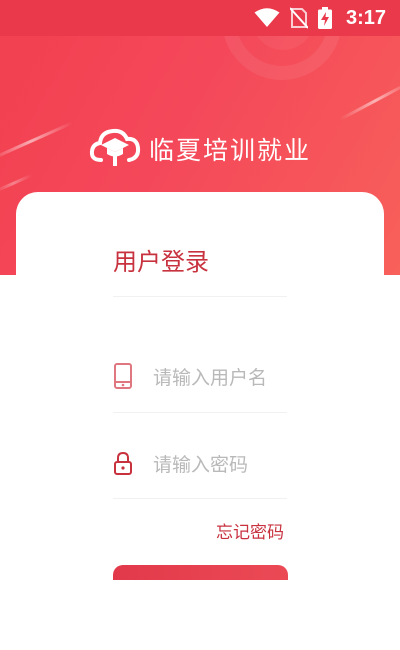 The width and height of the screenshot is (400, 650). Describe the element at coordinates (200, 615) in the screenshot. I see `bottom-area` at that location.